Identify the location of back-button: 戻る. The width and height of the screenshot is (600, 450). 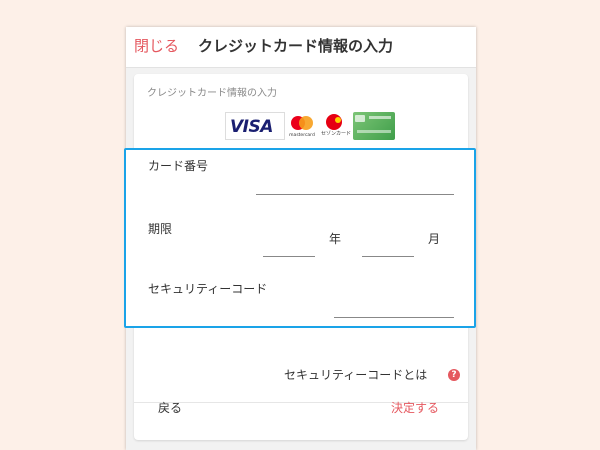
(170, 408).